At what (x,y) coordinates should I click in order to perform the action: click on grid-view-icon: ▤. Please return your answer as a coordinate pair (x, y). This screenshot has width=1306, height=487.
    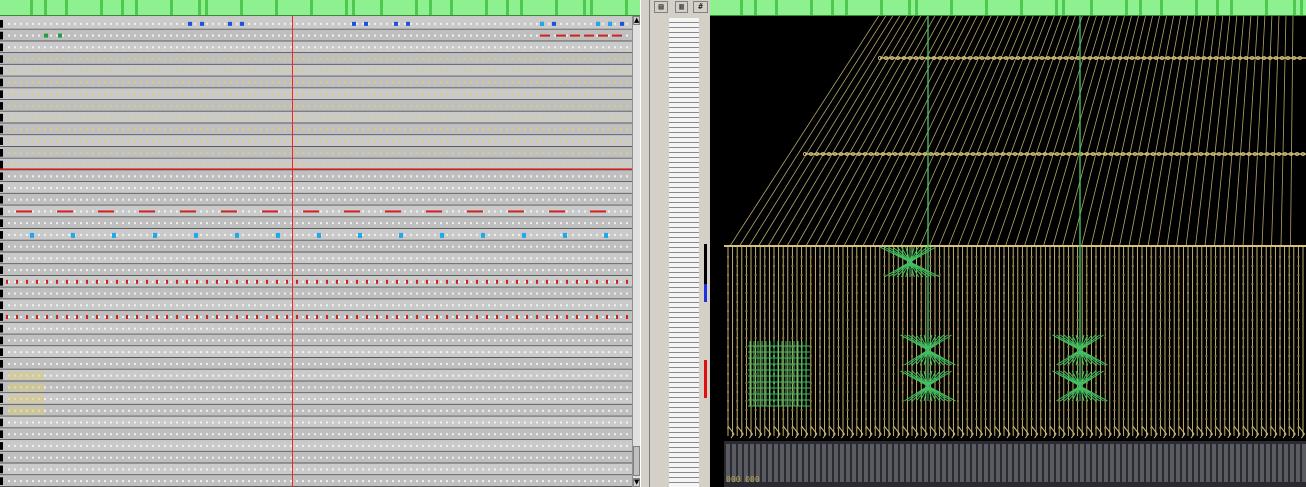
    Looking at the image, I should click on (661, 7).